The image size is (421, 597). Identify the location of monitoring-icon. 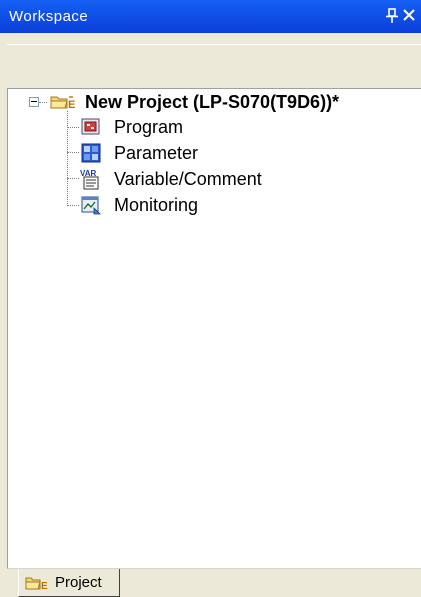
(91, 205).